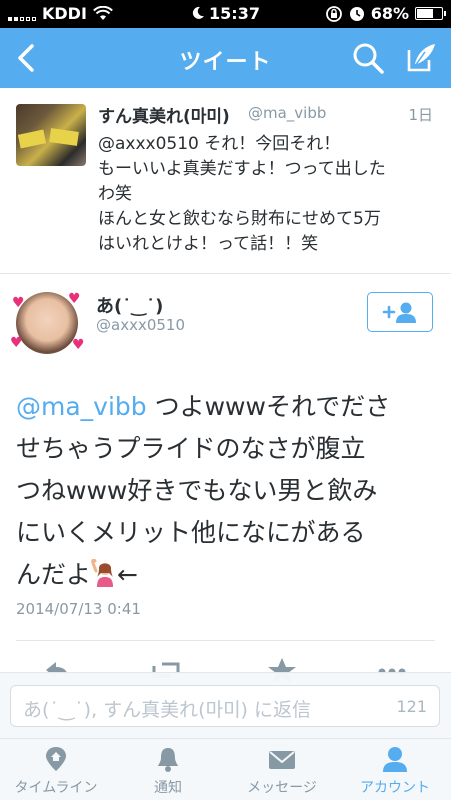  I want to click on reply-placeholder: あ(˙‿˙), すん真美れ(마미) に返信, so click(167, 710).